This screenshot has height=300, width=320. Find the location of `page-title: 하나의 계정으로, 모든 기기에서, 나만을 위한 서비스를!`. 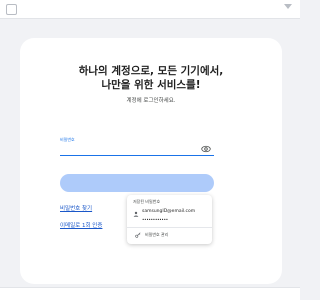

page-title: 하나의 계정으로, 모든 기기에서, 나만을 위한 서비스를! is located at coordinates (151, 78).